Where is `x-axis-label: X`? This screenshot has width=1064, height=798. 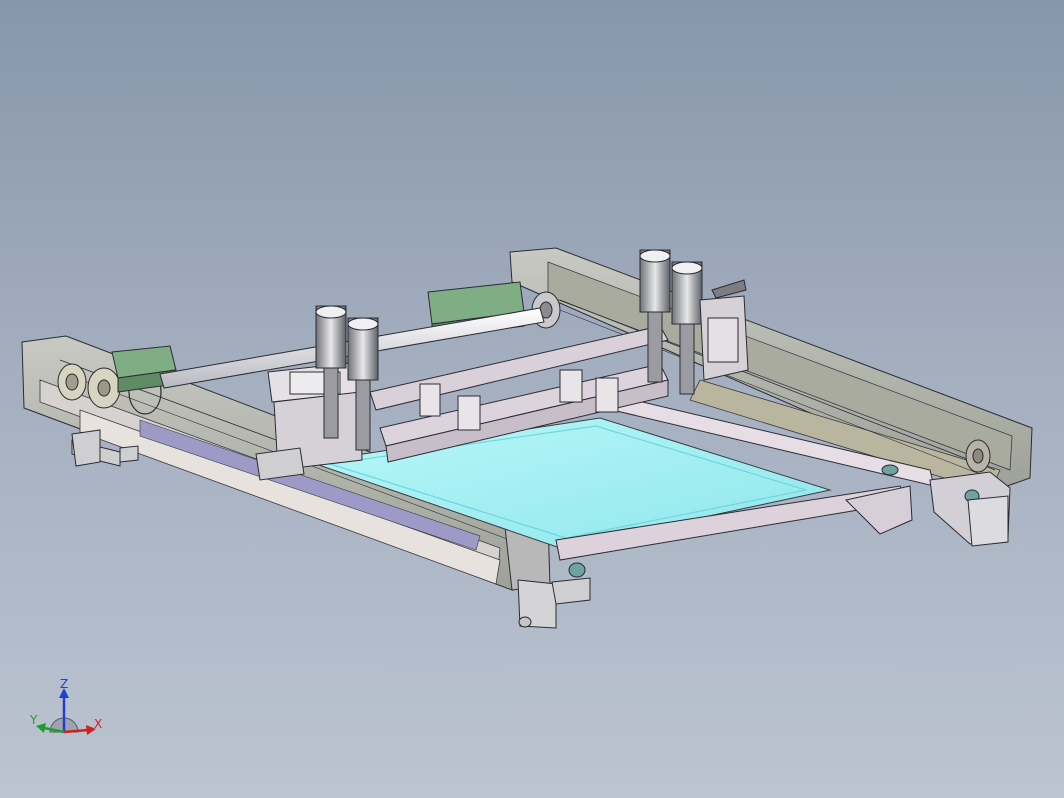 x-axis-label: X is located at coordinates (98, 724).